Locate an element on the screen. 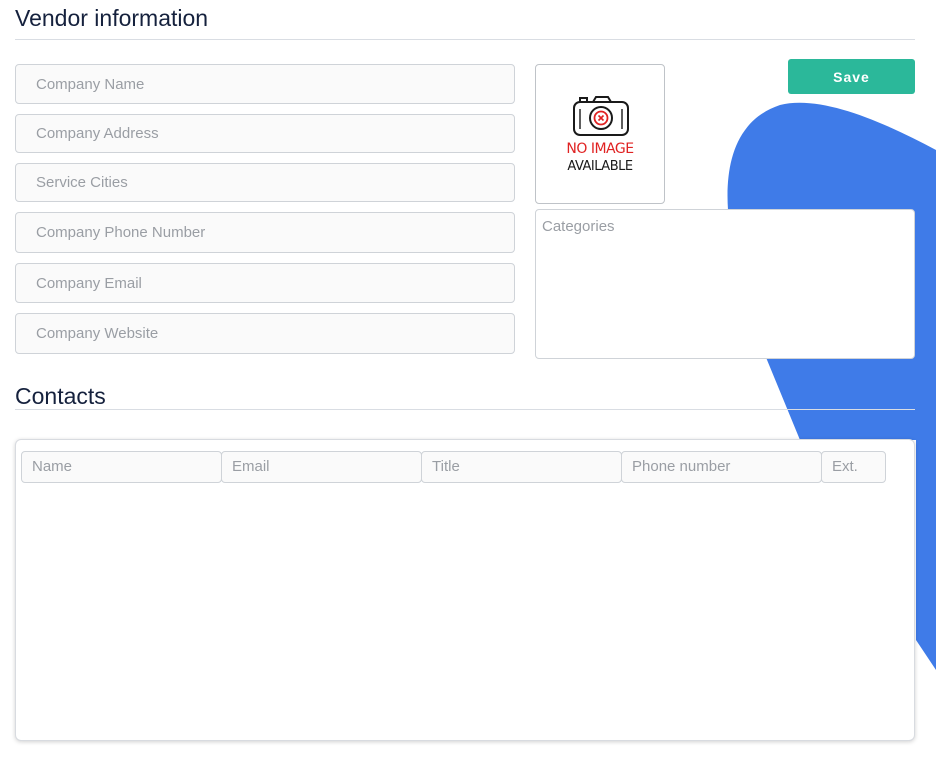 The height and width of the screenshot is (771, 936). service-cities-input is located at coordinates (265, 182).